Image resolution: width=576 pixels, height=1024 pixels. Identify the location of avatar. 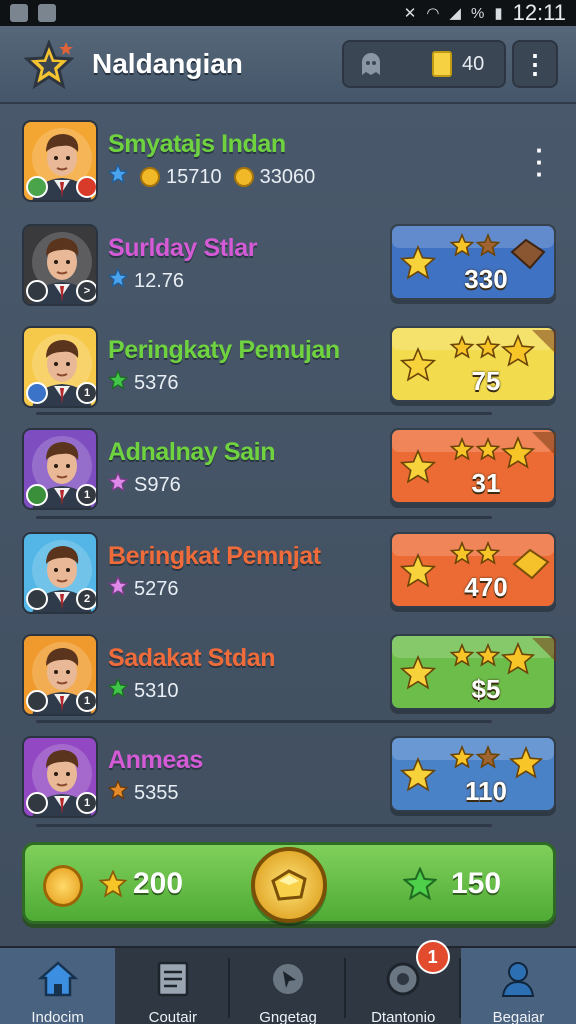
(60, 161).